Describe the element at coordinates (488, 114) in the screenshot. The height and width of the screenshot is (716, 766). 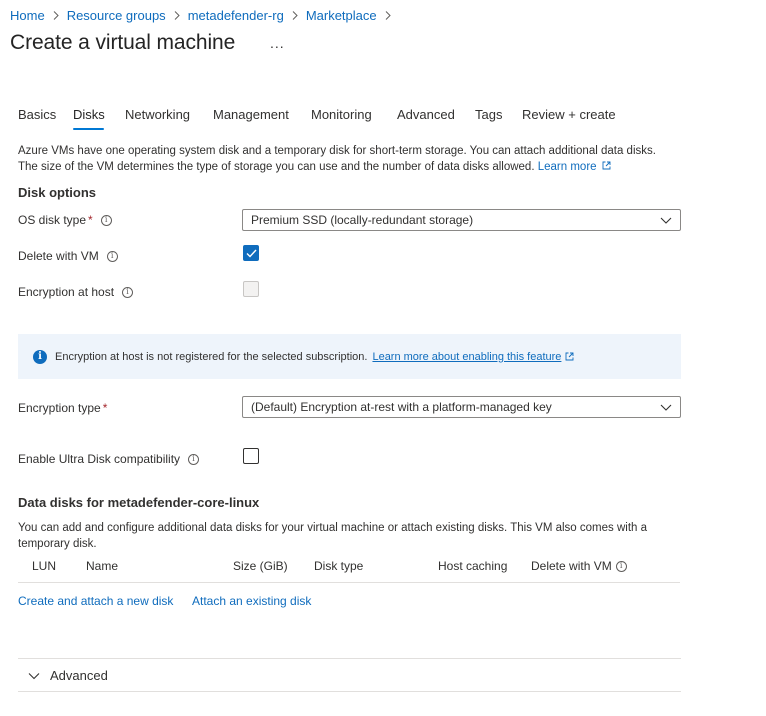
I see `tab-tags: Tags` at that location.